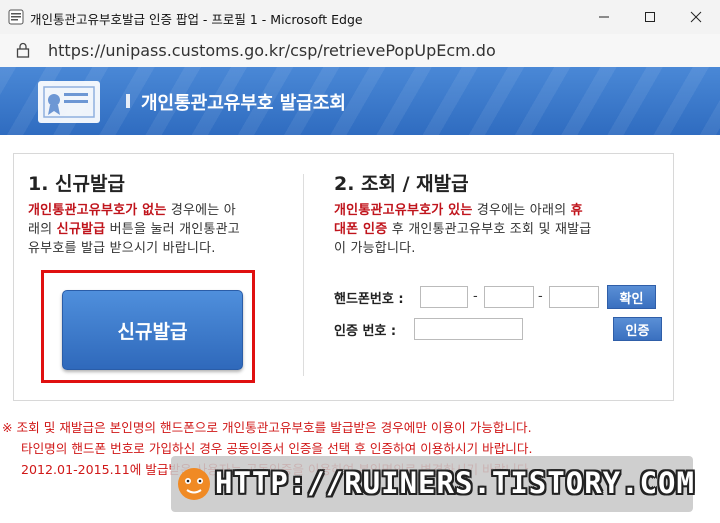 Image resolution: width=720 pixels, height=523 pixels. Describe the element at coordinates (303, 275) in the screenshot. I see `section-divider` at that location.